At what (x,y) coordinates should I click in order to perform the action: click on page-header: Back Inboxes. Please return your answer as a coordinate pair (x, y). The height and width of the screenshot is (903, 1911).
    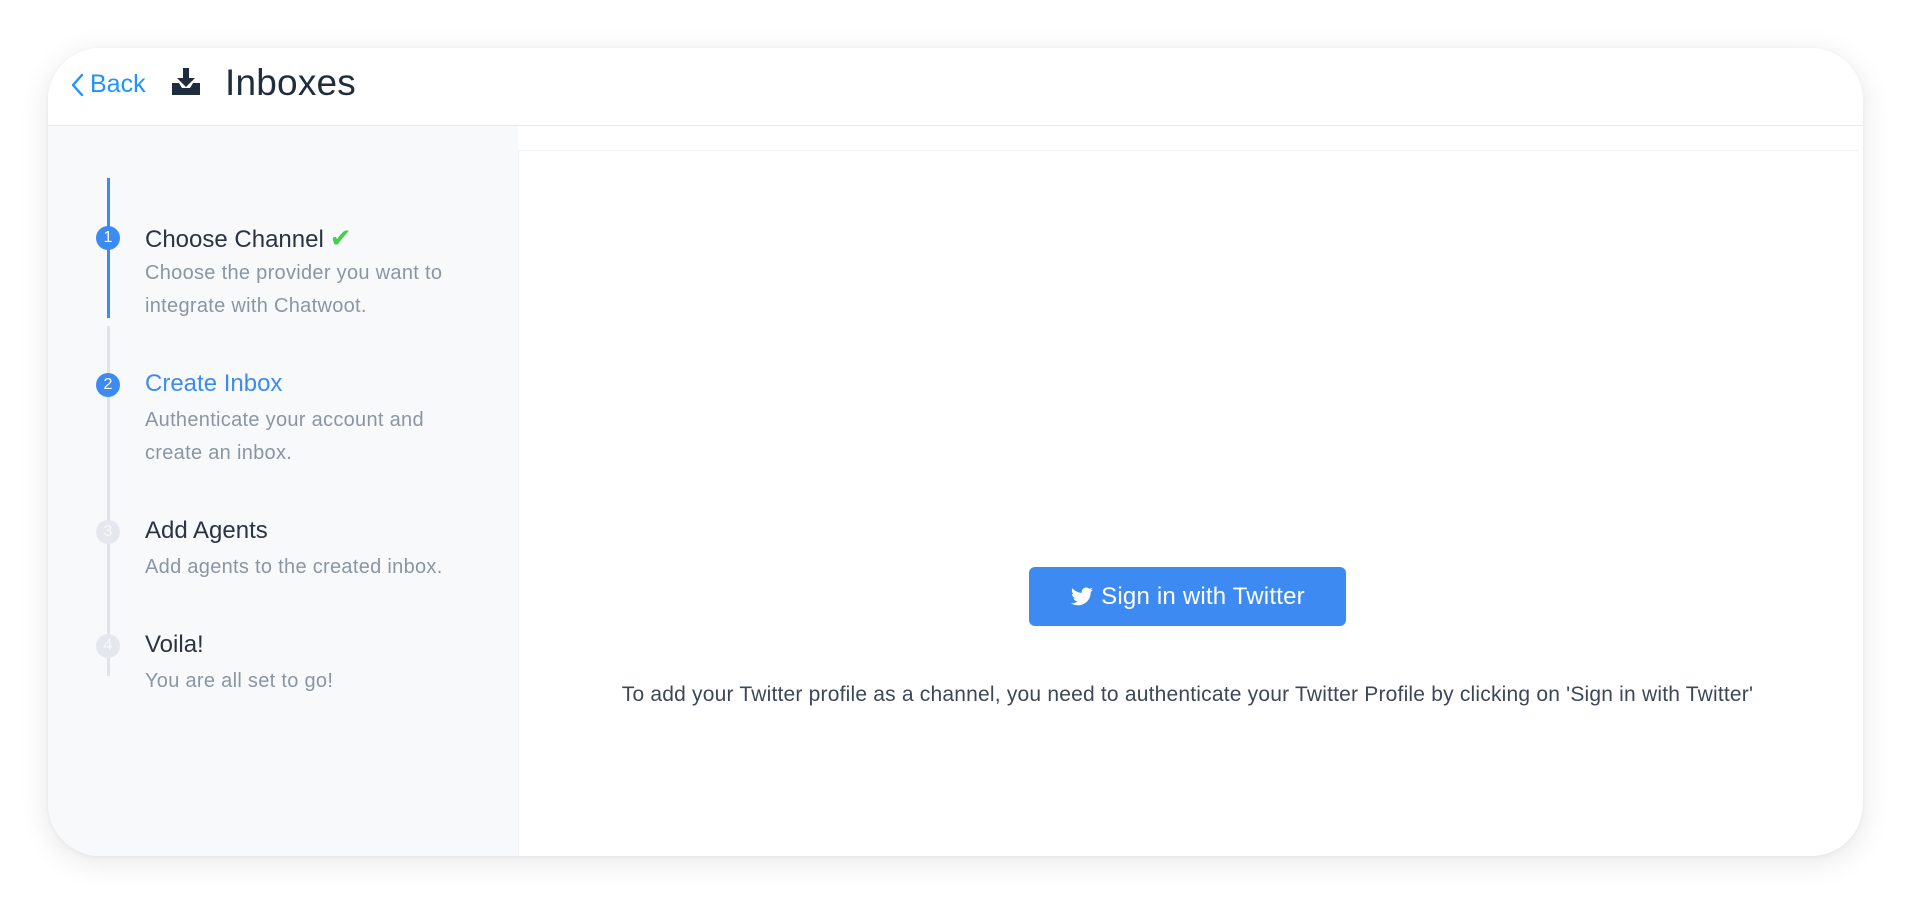
    Looking at the image, I should click on (955, 87).